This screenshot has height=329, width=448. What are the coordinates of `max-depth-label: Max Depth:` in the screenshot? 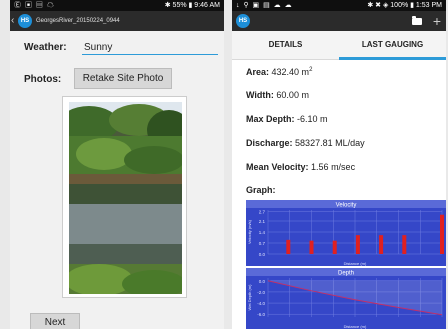 It's located at (270, 119).